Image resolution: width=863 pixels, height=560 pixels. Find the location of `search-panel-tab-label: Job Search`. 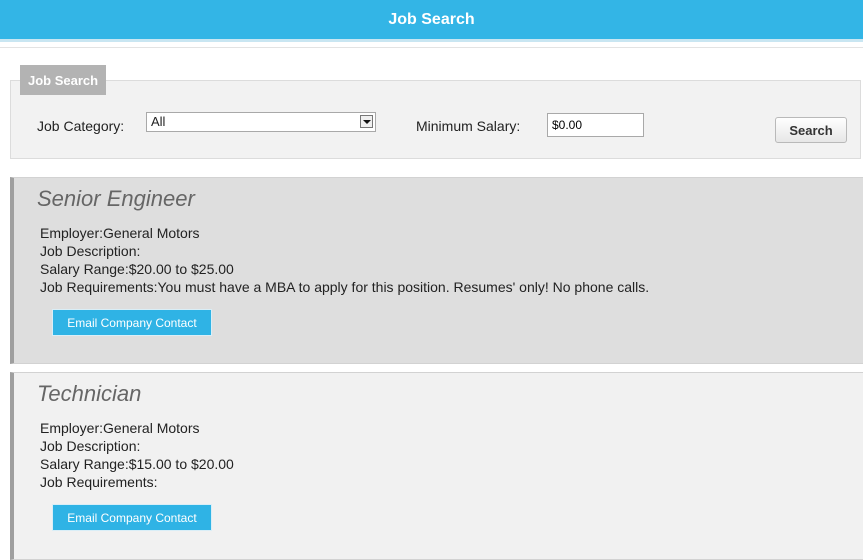

search-panel-tab-label: Job Search is located at coordinates (63, 80).